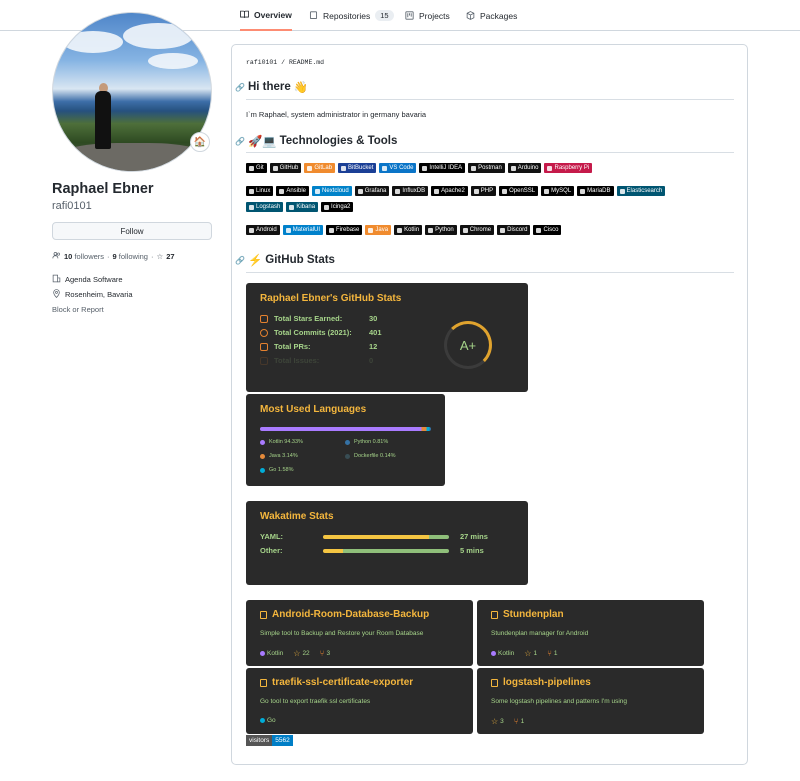  I want to click on tech-badge: Git, so click(256, 168).